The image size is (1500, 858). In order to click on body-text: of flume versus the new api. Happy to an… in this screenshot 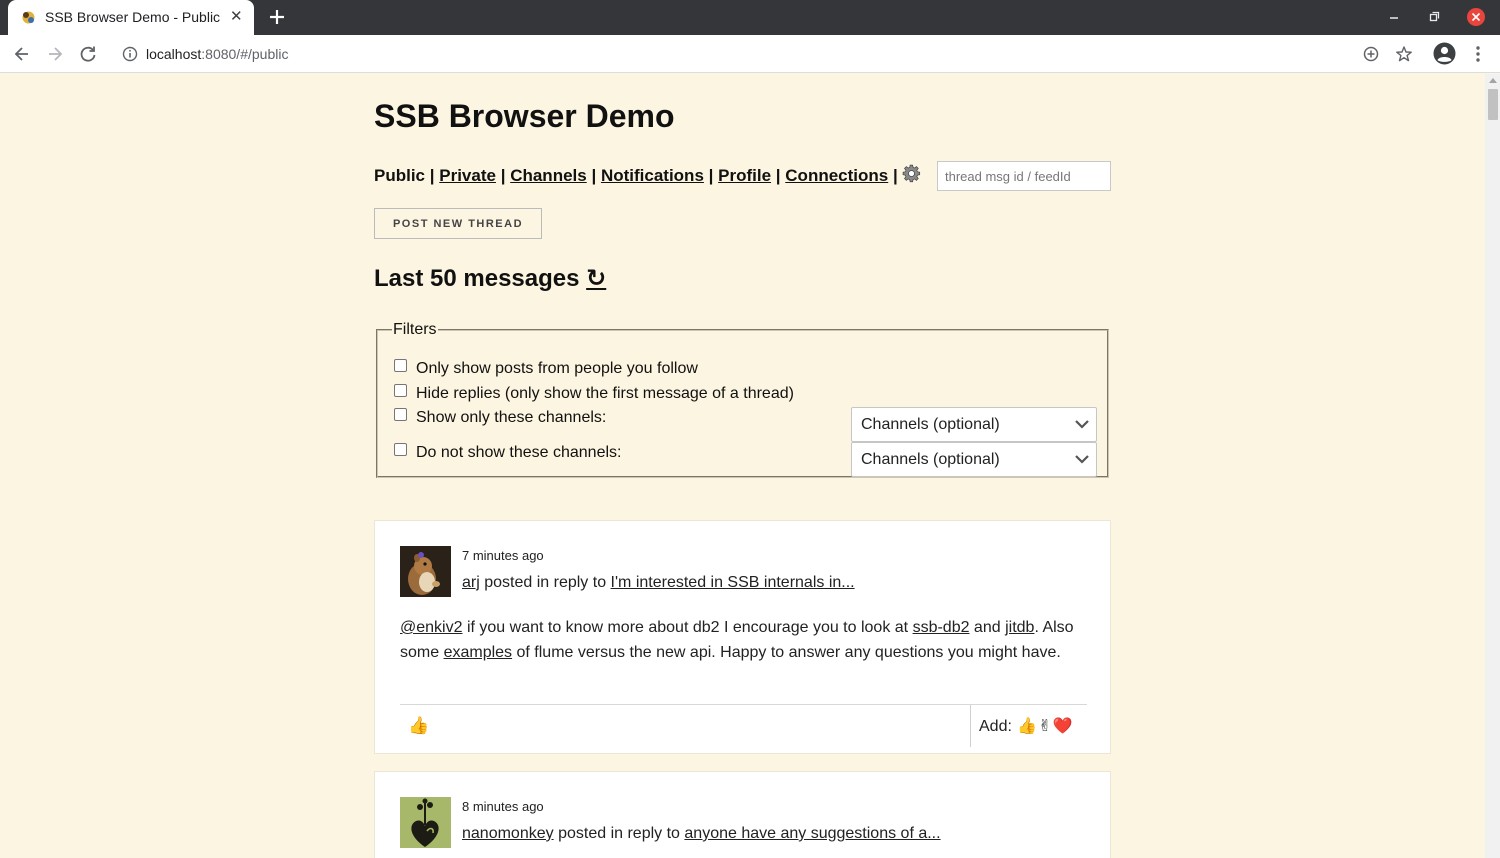, I will do `click(786, 652)`.